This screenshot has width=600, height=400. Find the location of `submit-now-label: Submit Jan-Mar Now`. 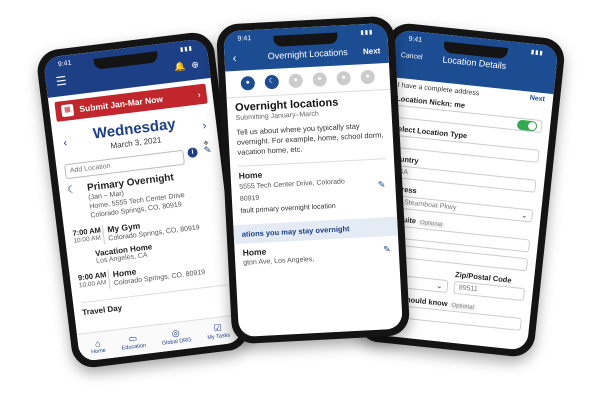

submit-now-label: Submit Jan-Mar Now is located at coordinates (121, 104).